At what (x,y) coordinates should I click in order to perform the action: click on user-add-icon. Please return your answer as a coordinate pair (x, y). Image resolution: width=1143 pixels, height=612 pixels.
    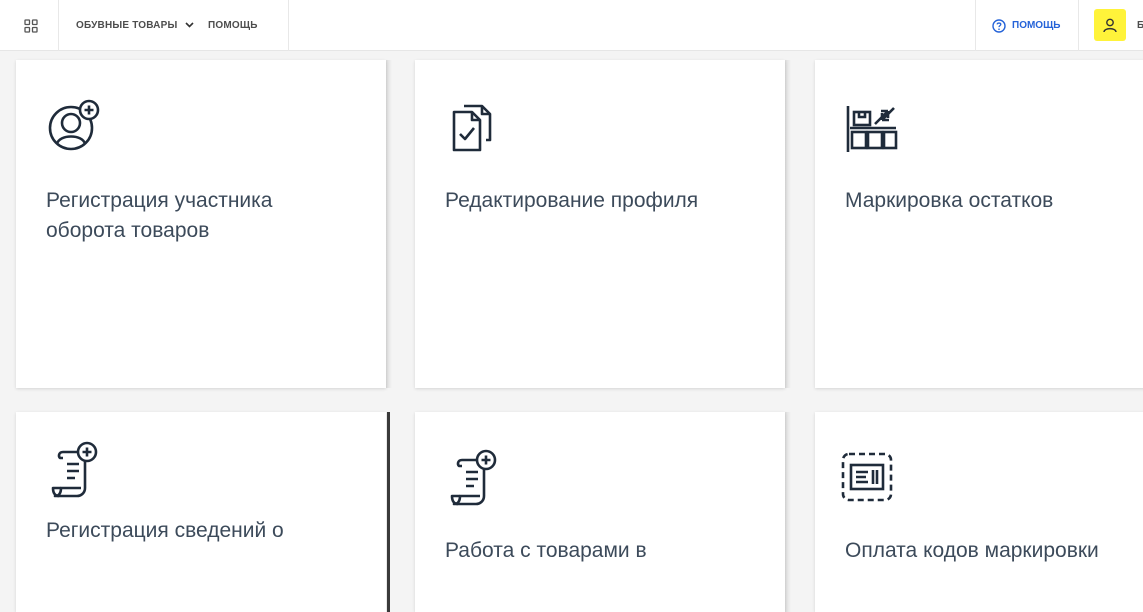
    Looking at the image, I should click on (75, 126).